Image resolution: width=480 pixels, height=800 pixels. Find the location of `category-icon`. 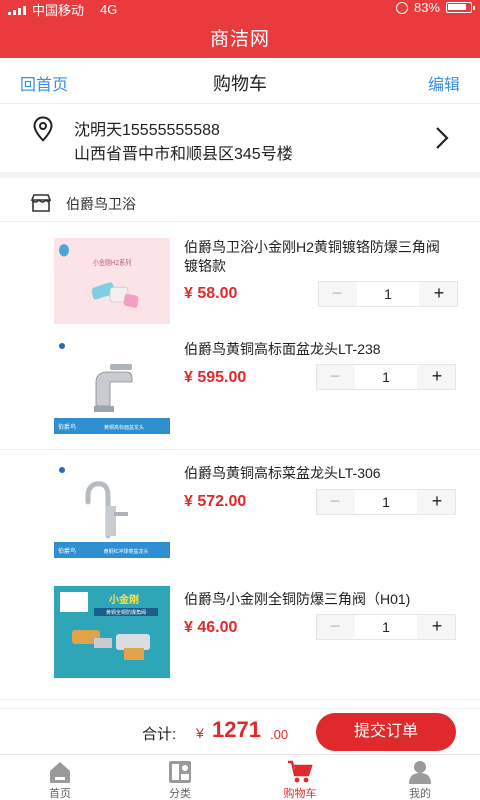

category-icon is located at coordinates (180, 772).